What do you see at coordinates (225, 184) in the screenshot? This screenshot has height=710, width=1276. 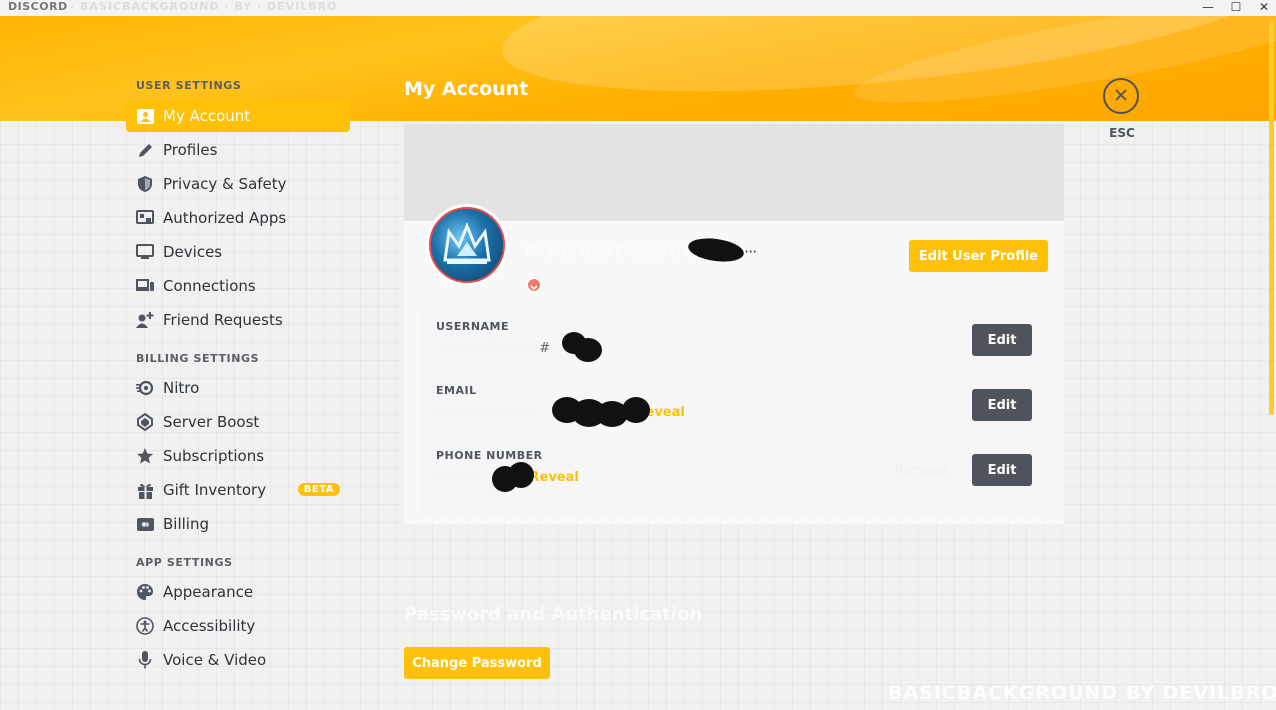 I see `sidebar-item-label: Privacy & Safety` at bounding box center [225, 184].